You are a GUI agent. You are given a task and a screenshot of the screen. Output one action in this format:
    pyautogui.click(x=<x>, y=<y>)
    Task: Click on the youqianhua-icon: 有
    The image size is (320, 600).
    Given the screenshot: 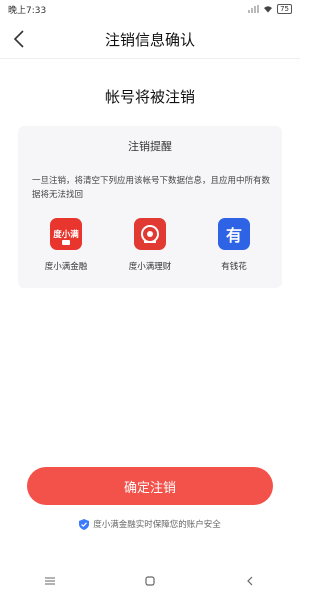 What is the action you would take?
    pyautogui.click(x=234, y=234)
    